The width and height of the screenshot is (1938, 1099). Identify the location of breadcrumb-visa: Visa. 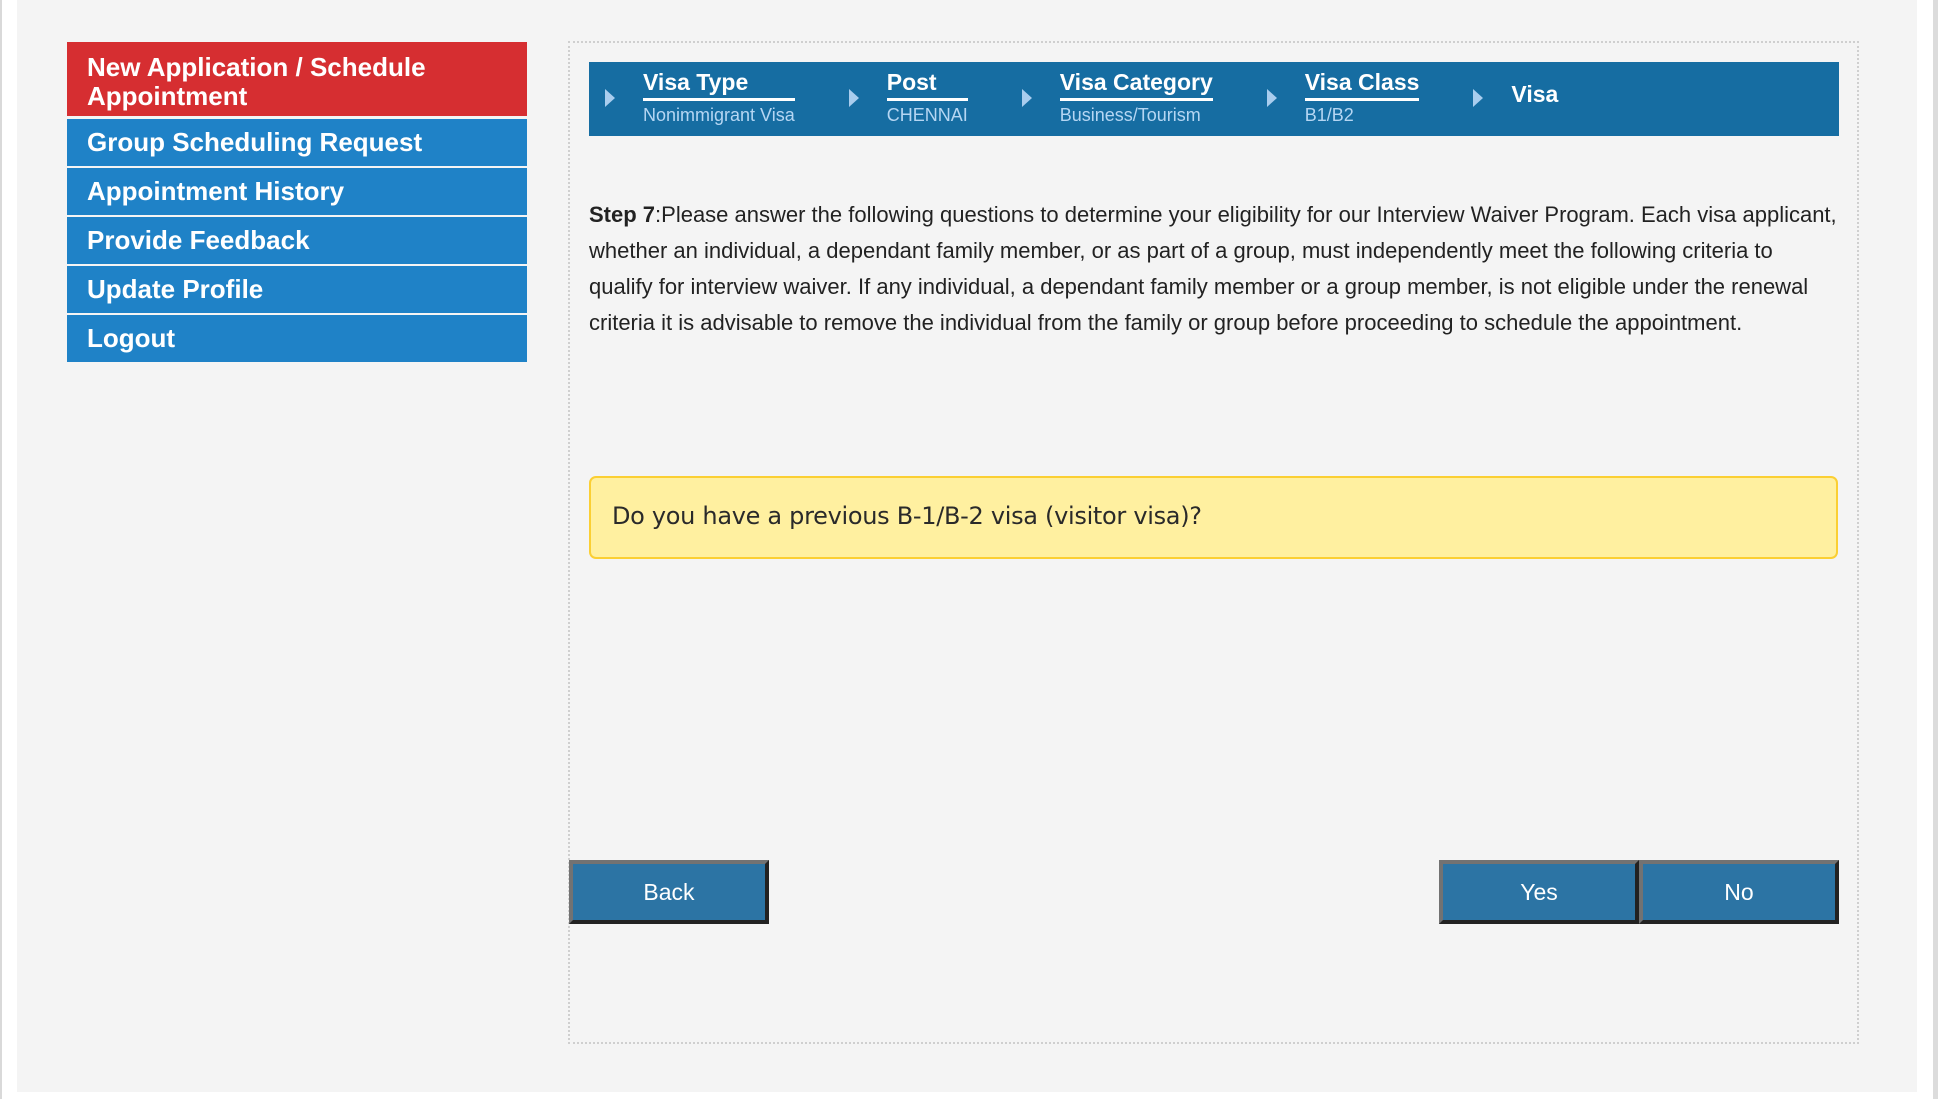
(1534, 86).